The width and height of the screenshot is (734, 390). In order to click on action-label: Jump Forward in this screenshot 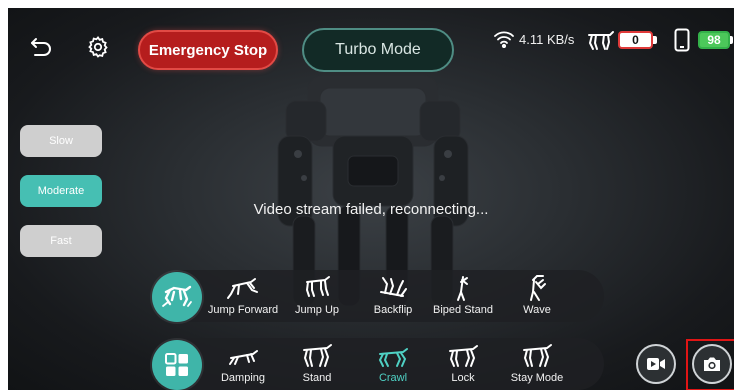, I will do `click(243, 310)`.